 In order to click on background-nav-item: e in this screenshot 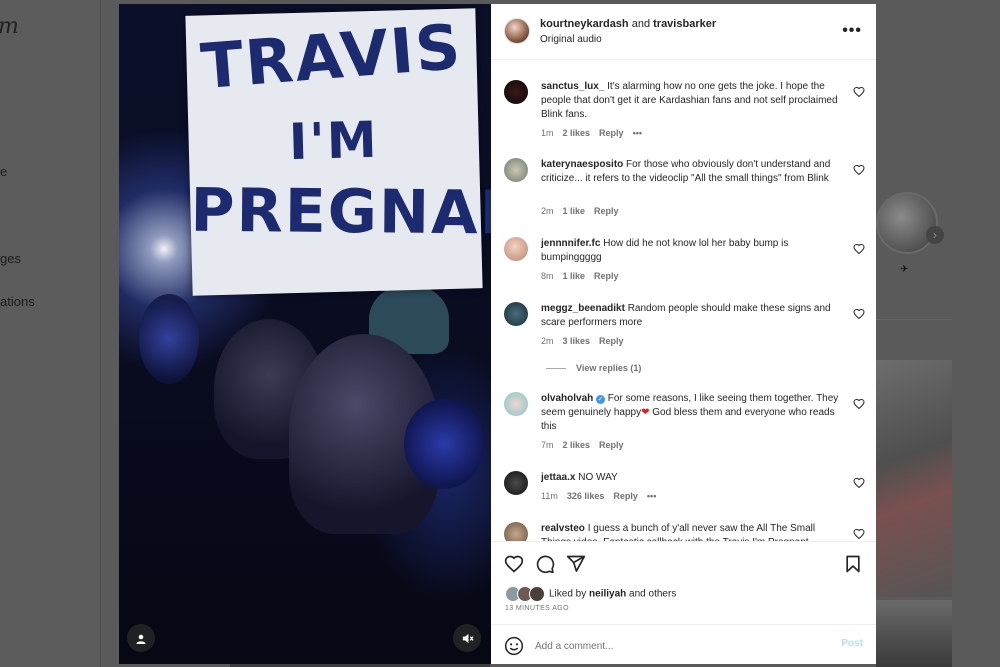, I will do `click(4, 171)`.